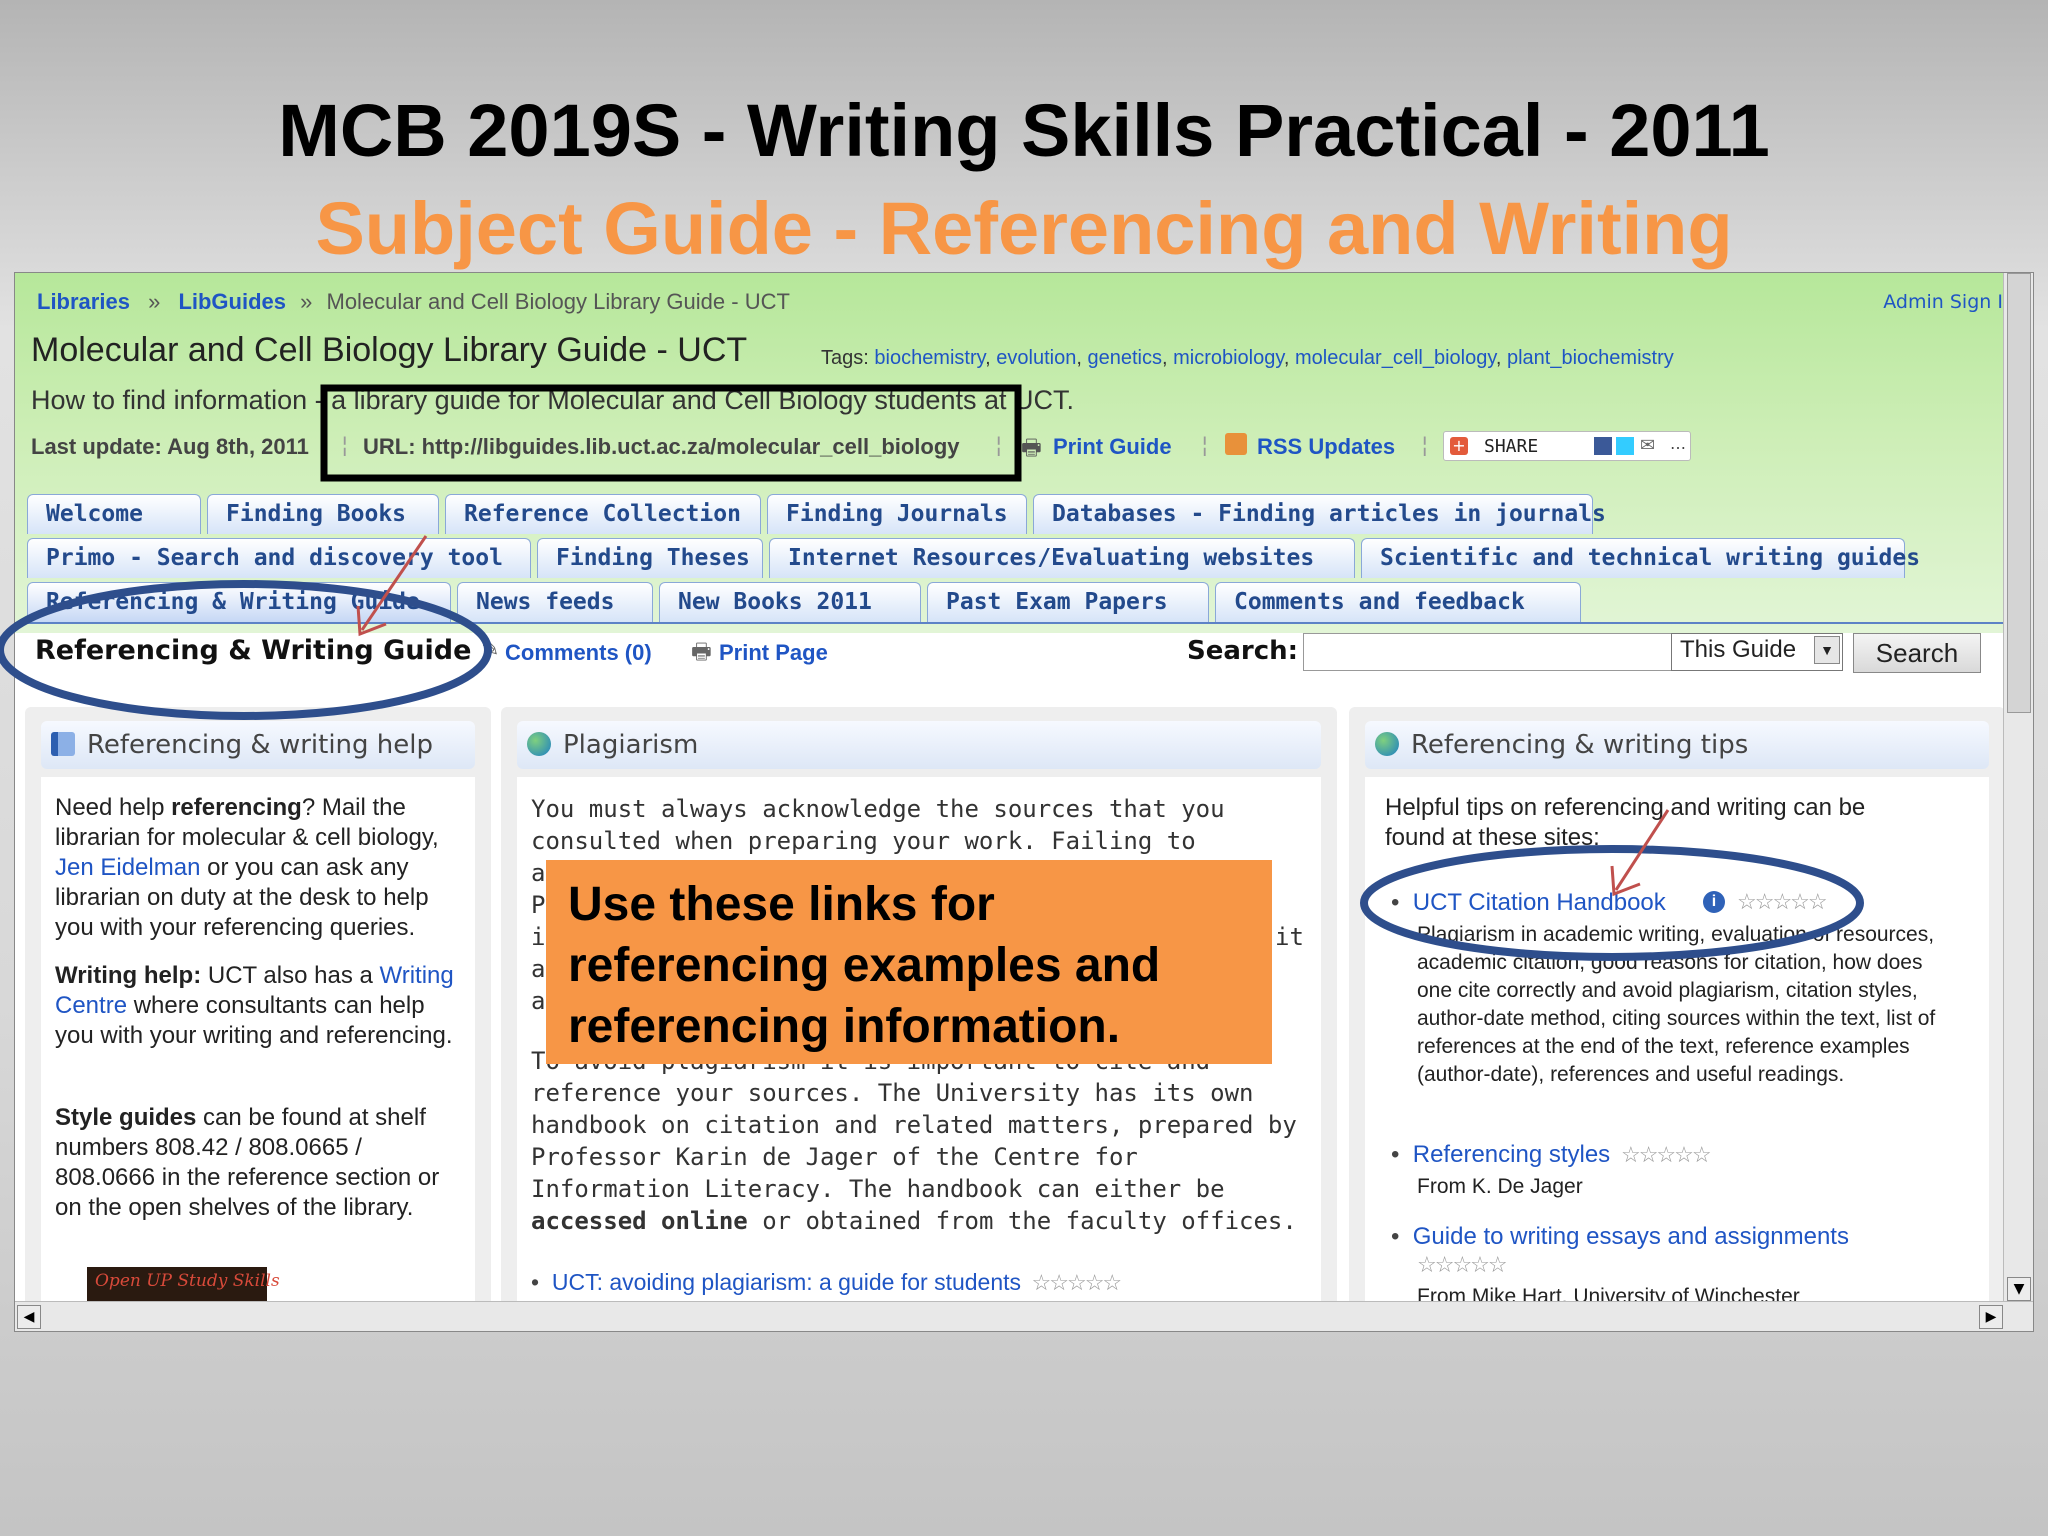 The height and width of the screenshot is (1536, 2048). I want to click on open-up-study-skills-banner: Open UP Study Skills, so click(183, 1285).